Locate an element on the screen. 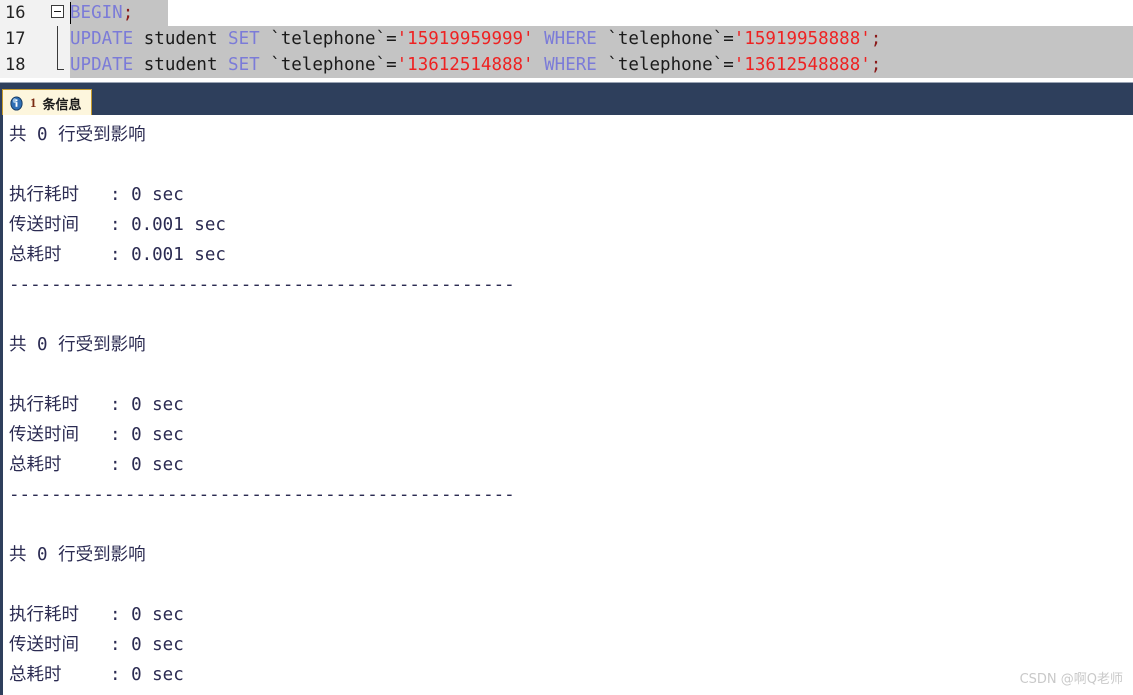 Image resolution: width=1133 pixels, height=695 pixels. line-number-17: 17 is located at coordinates (23, 39).